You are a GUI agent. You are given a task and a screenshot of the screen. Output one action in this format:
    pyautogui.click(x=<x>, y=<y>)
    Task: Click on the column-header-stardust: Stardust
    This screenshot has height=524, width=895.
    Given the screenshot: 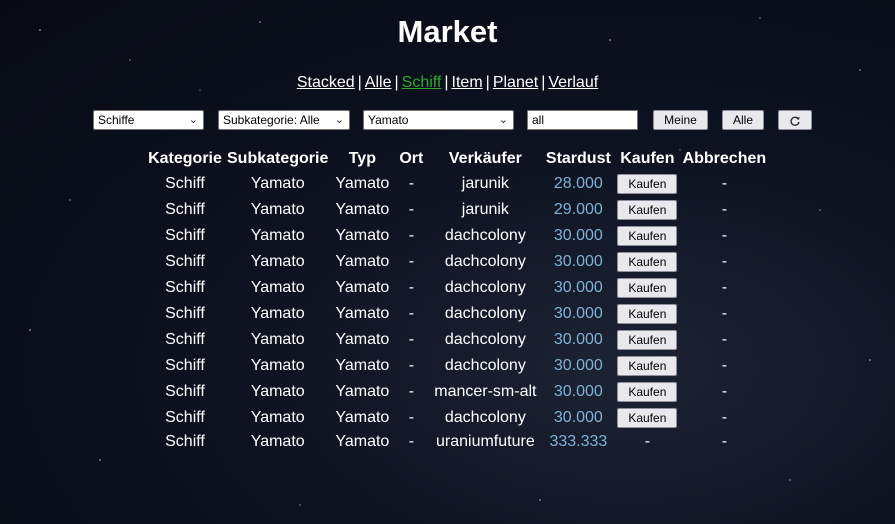 What is the action you would take?
    pyautogui.click(x=578, y=158)
    